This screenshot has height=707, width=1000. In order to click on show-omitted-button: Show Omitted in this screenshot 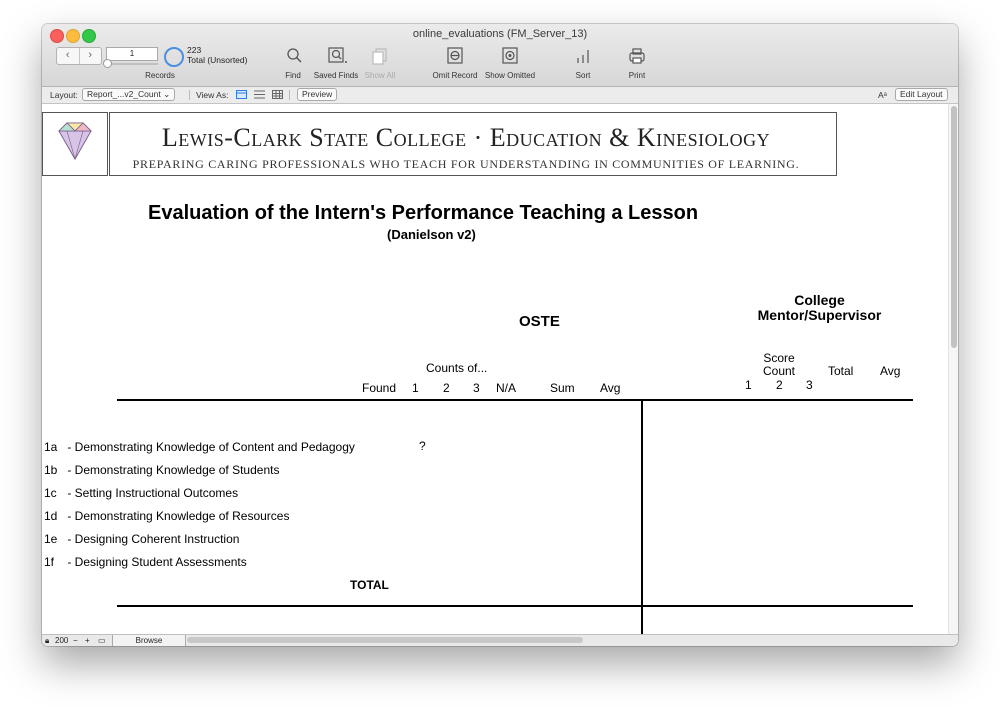, I will do `click(510, 75)`.